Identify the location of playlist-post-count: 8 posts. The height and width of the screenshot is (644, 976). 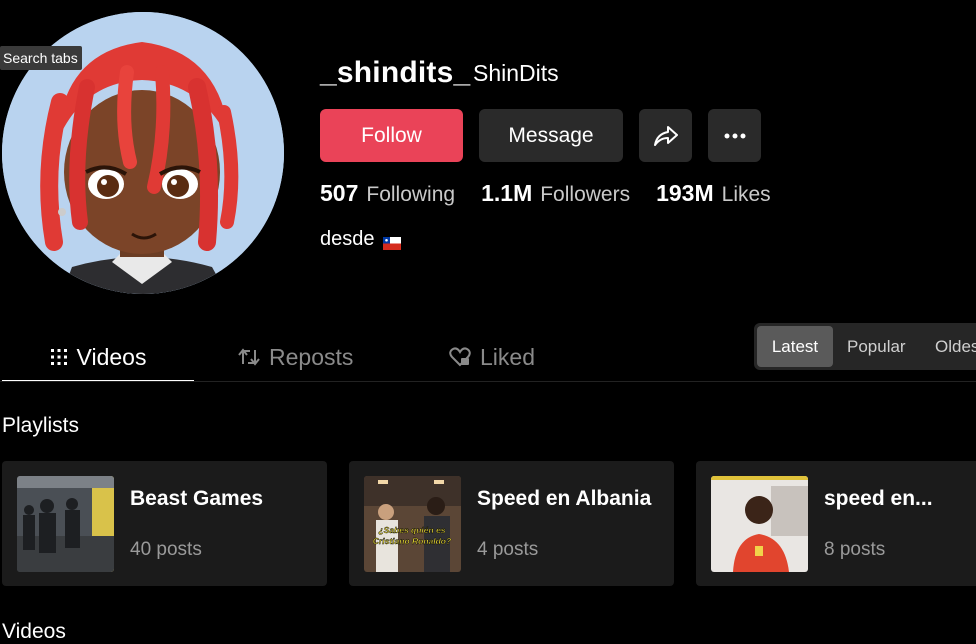
(855, 549).